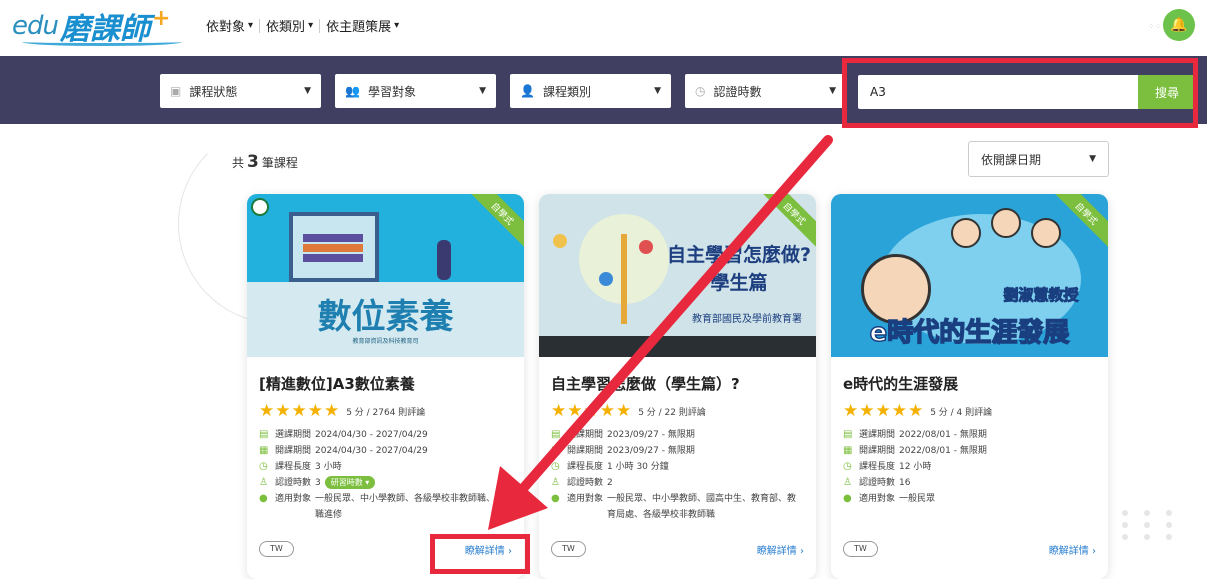 This screenshot has height=579, width=1207. I want to click on hours-select: ◷ 認證時數 ▼, so click(765, 91).